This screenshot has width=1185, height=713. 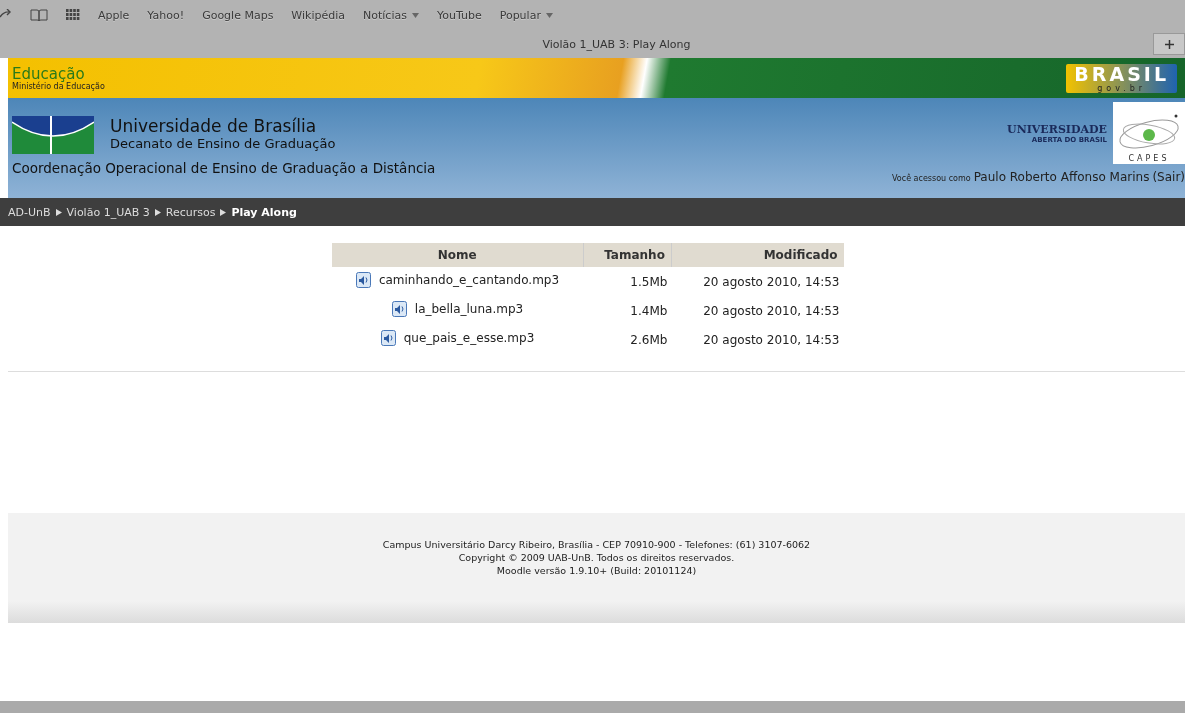 What do you see at coordinates (931, 178) in the screenshot?
I see `login-label: Você acessou como` at bounding box center [931, 178].